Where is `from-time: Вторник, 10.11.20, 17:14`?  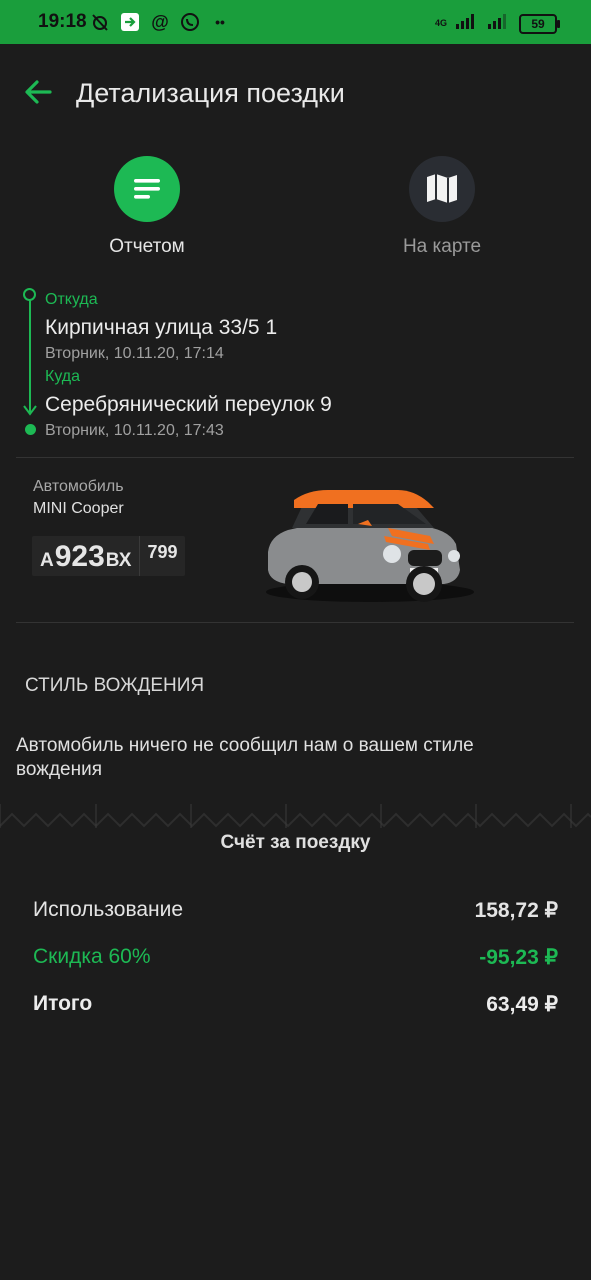 from-time: Вторник, 10.11.20, 17:14 is located at coordinates (134, 353).